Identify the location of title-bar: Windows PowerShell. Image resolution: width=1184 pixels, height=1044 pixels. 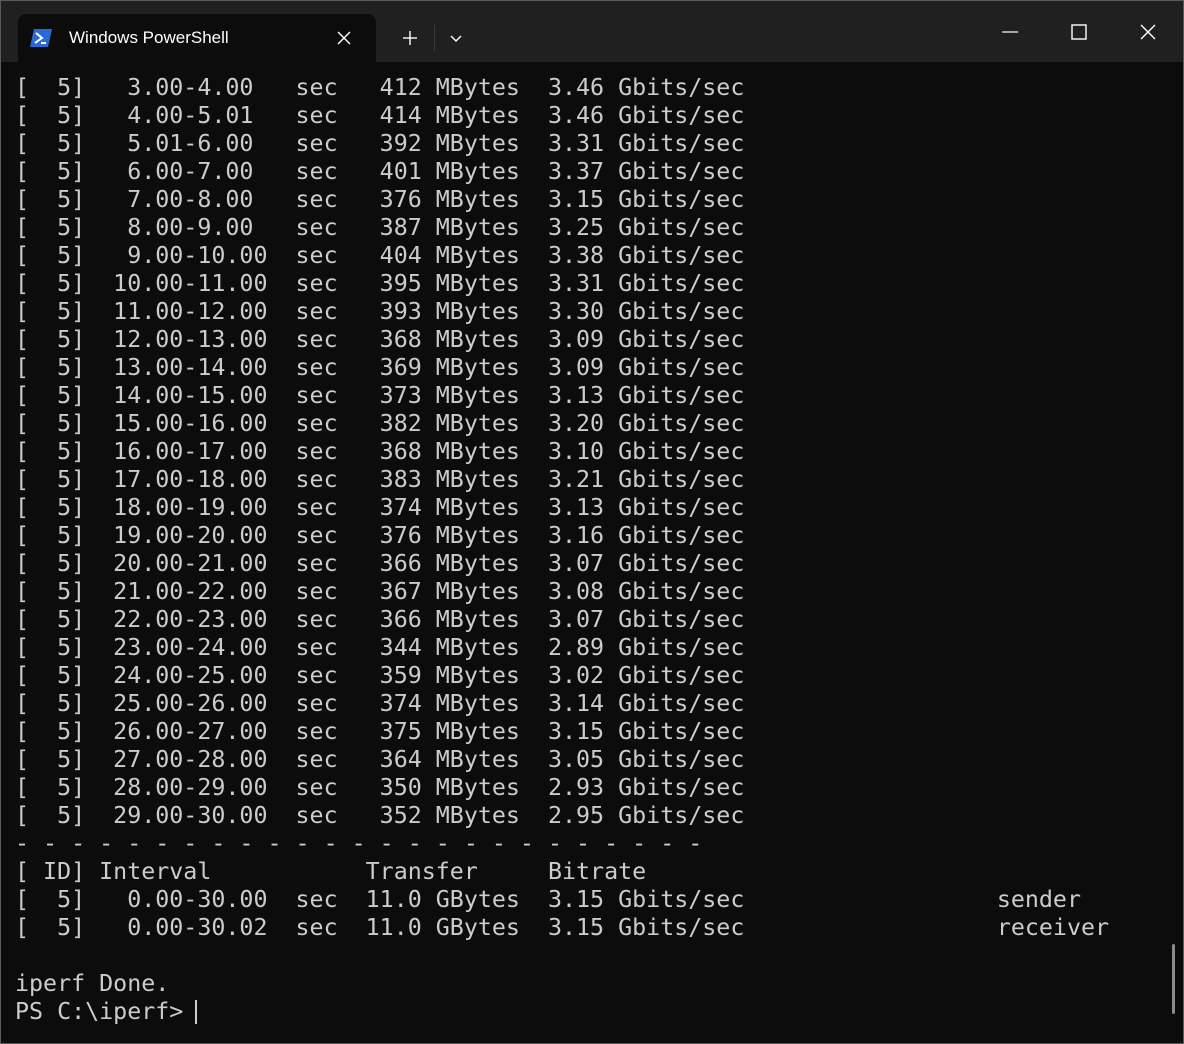
(592, 31).